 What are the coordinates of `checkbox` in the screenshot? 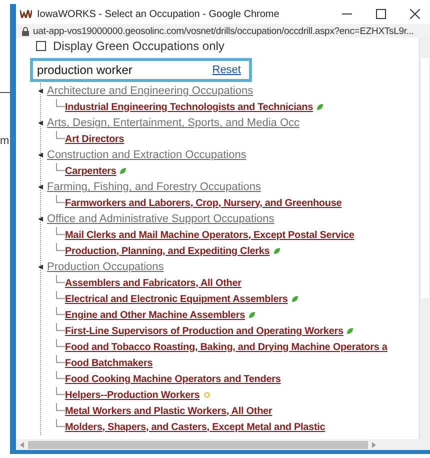 It's located at (41, 46).